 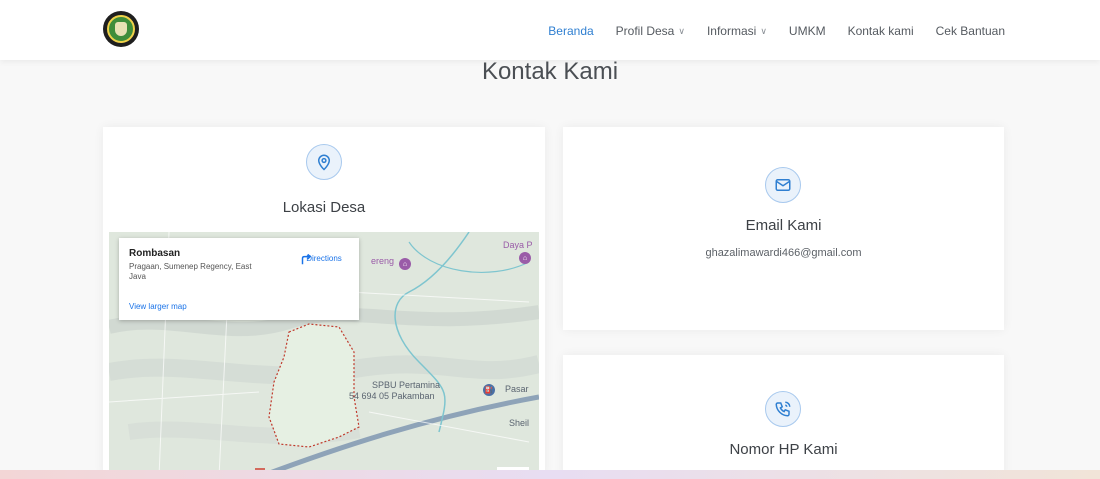 I want to click on phone-heading: Nomor HP Kami, so click(x=783, y=449).